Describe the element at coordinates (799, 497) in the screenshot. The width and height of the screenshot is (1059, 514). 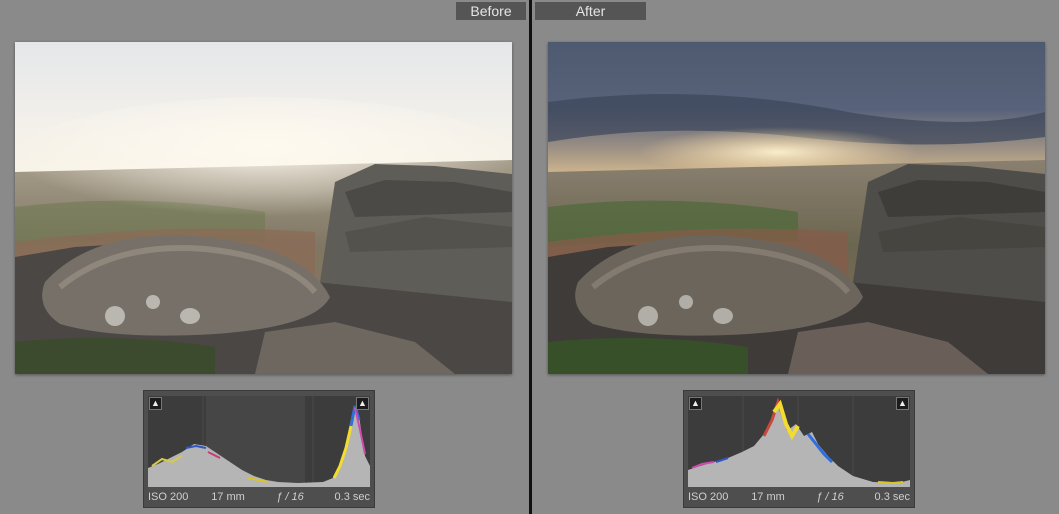
I see `after-exif-row: ISO 200 17 mm ƒ / 16 0.3 sec` at that location.